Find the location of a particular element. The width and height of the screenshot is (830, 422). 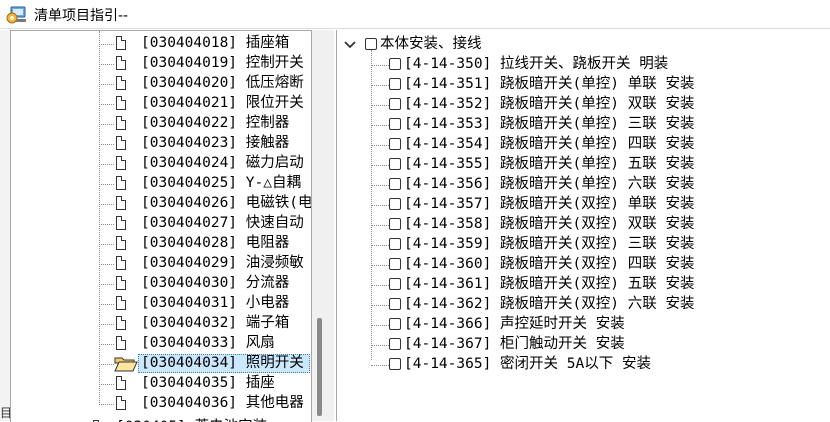

quota-item: [4-14-360] 跷板暗开关(双控) 四联 安装 is located at coordinates (591, 264).